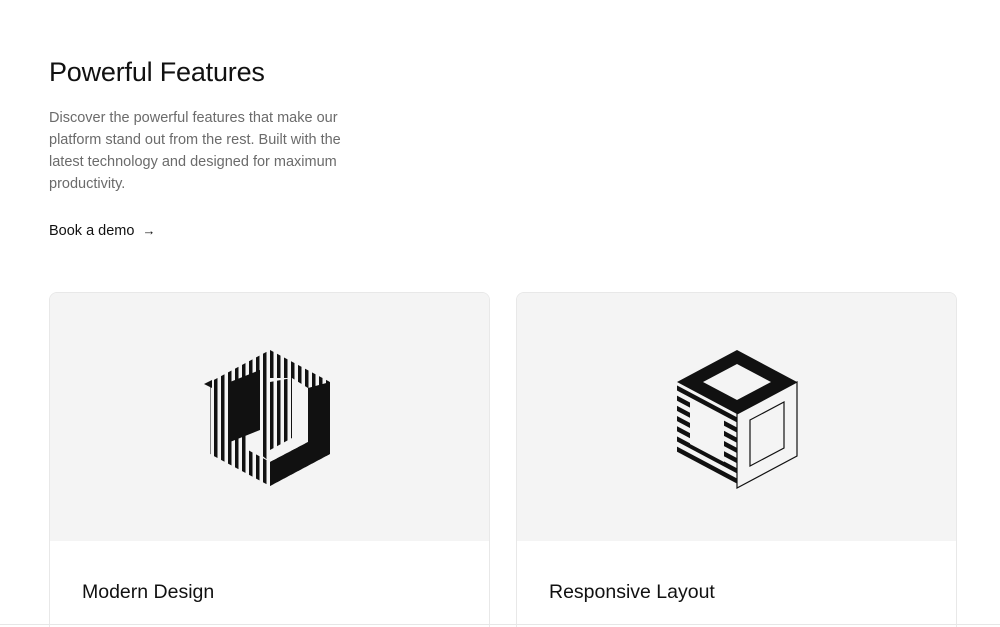  Describe the element at coordinates (632, 592) in the screenshot. I see `card-title: Responsive Layout` at that location.